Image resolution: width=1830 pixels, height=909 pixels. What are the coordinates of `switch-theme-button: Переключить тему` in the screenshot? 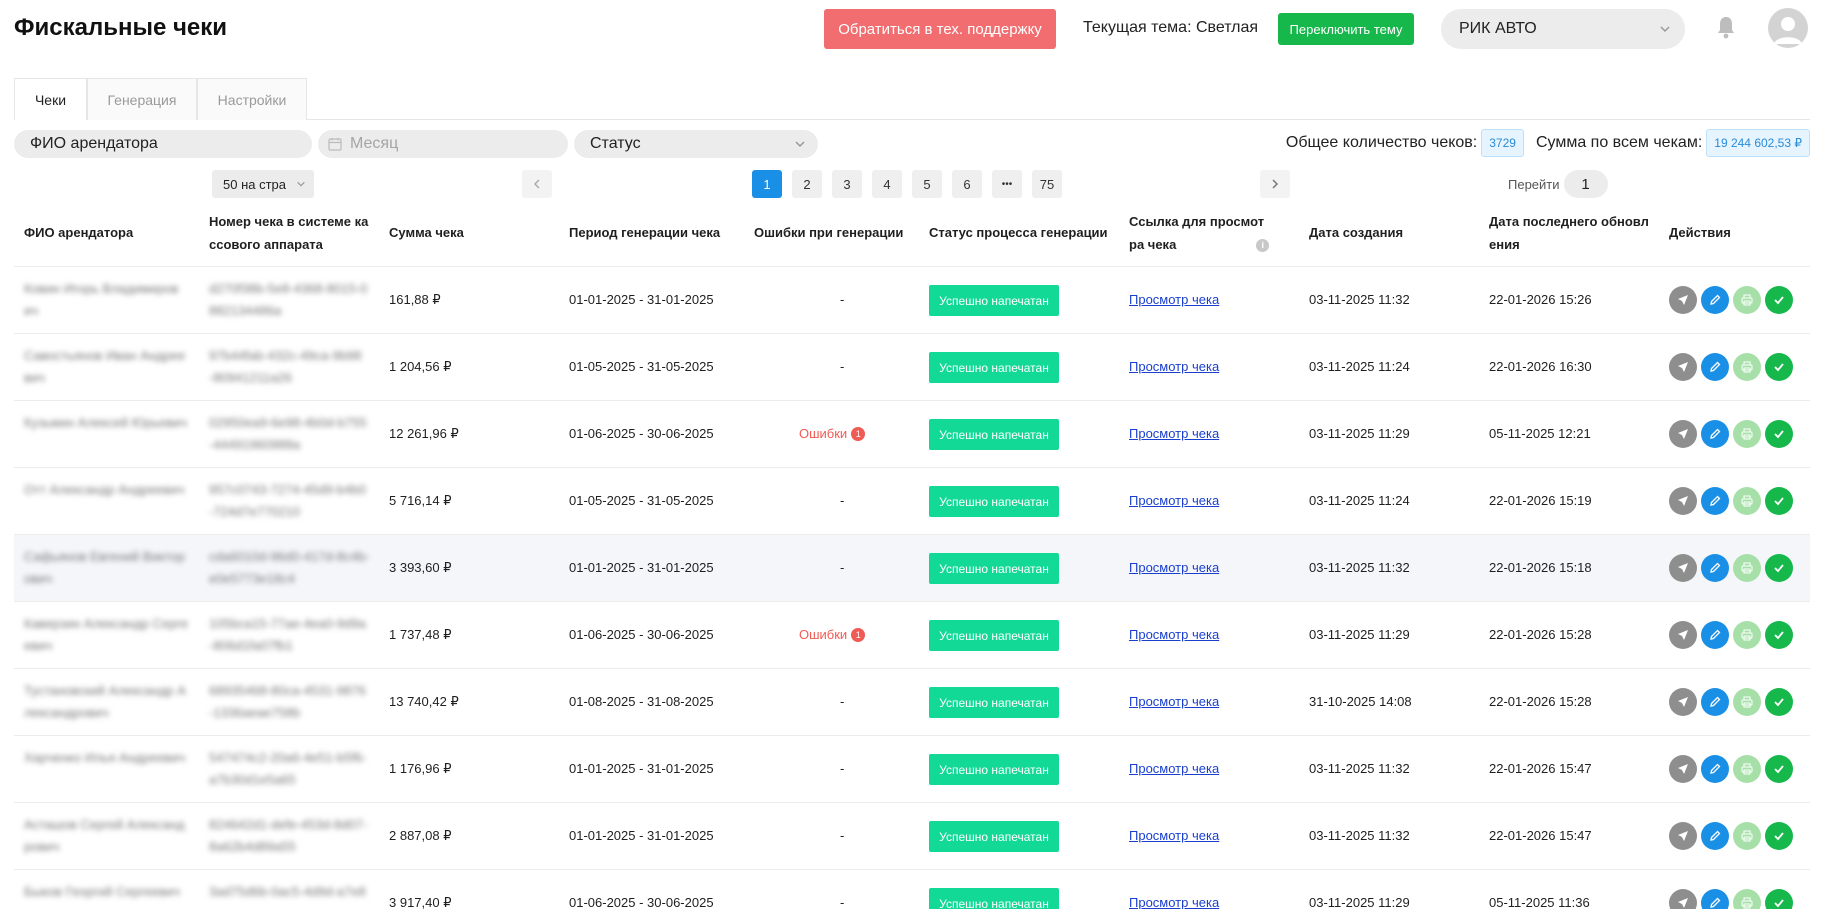 It's located at (1346, 29).